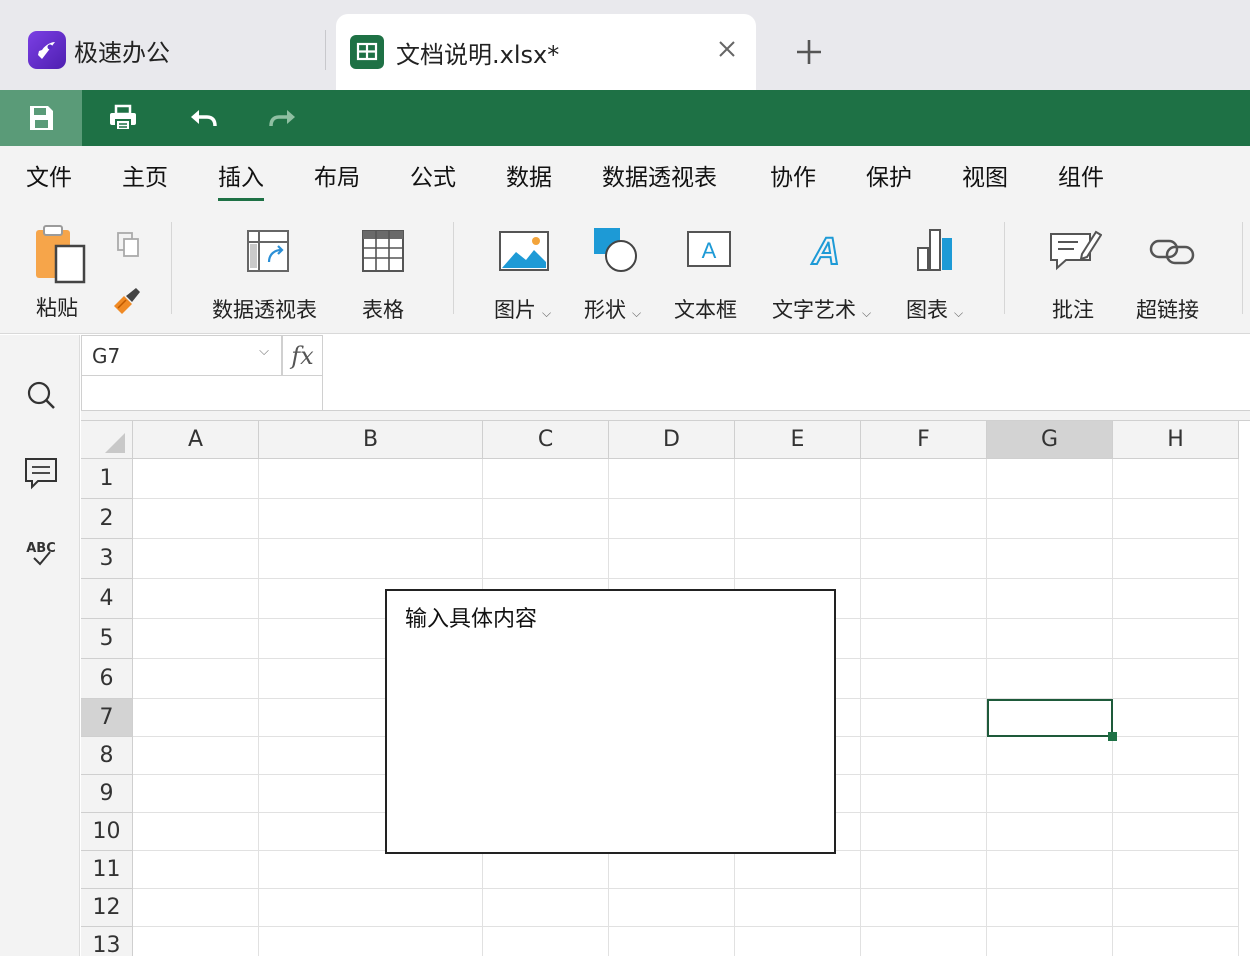 The width and height of the screenshot is (1250, 956). What do you see at coordinates (107, 639) in the screenshot?
I see `row-header-5: 5` at bounding box center [107, 639].